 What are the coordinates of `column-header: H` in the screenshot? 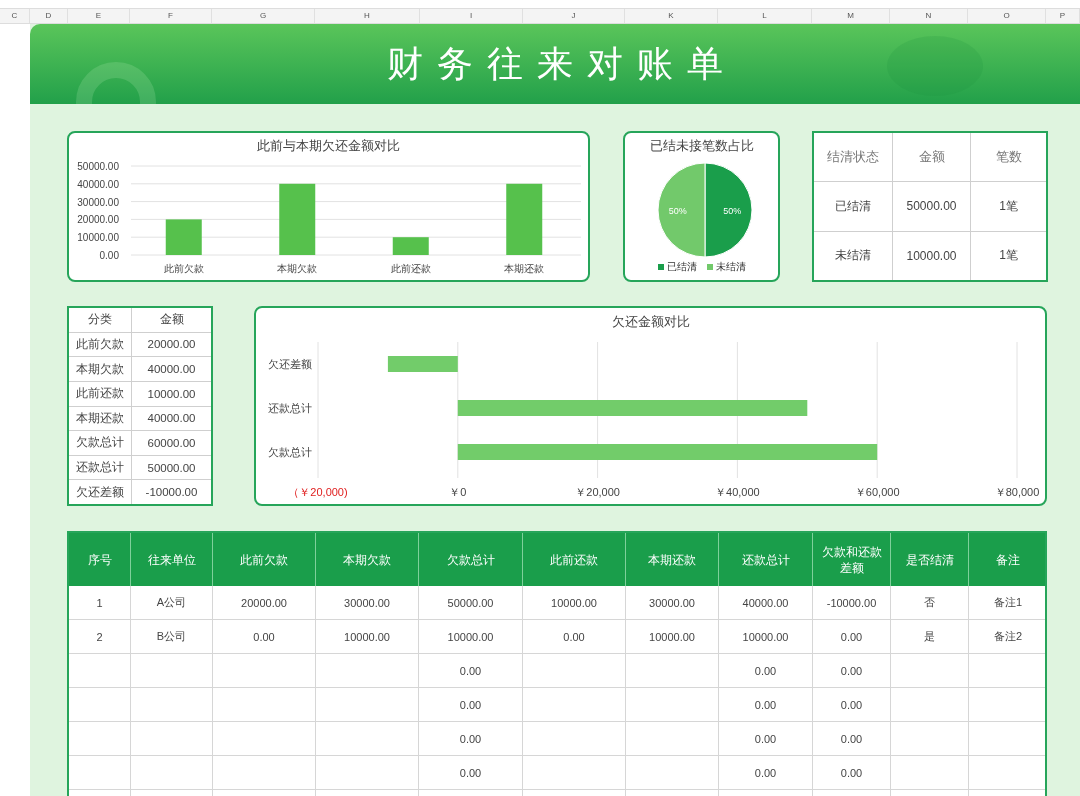 It's located at (367, 16).